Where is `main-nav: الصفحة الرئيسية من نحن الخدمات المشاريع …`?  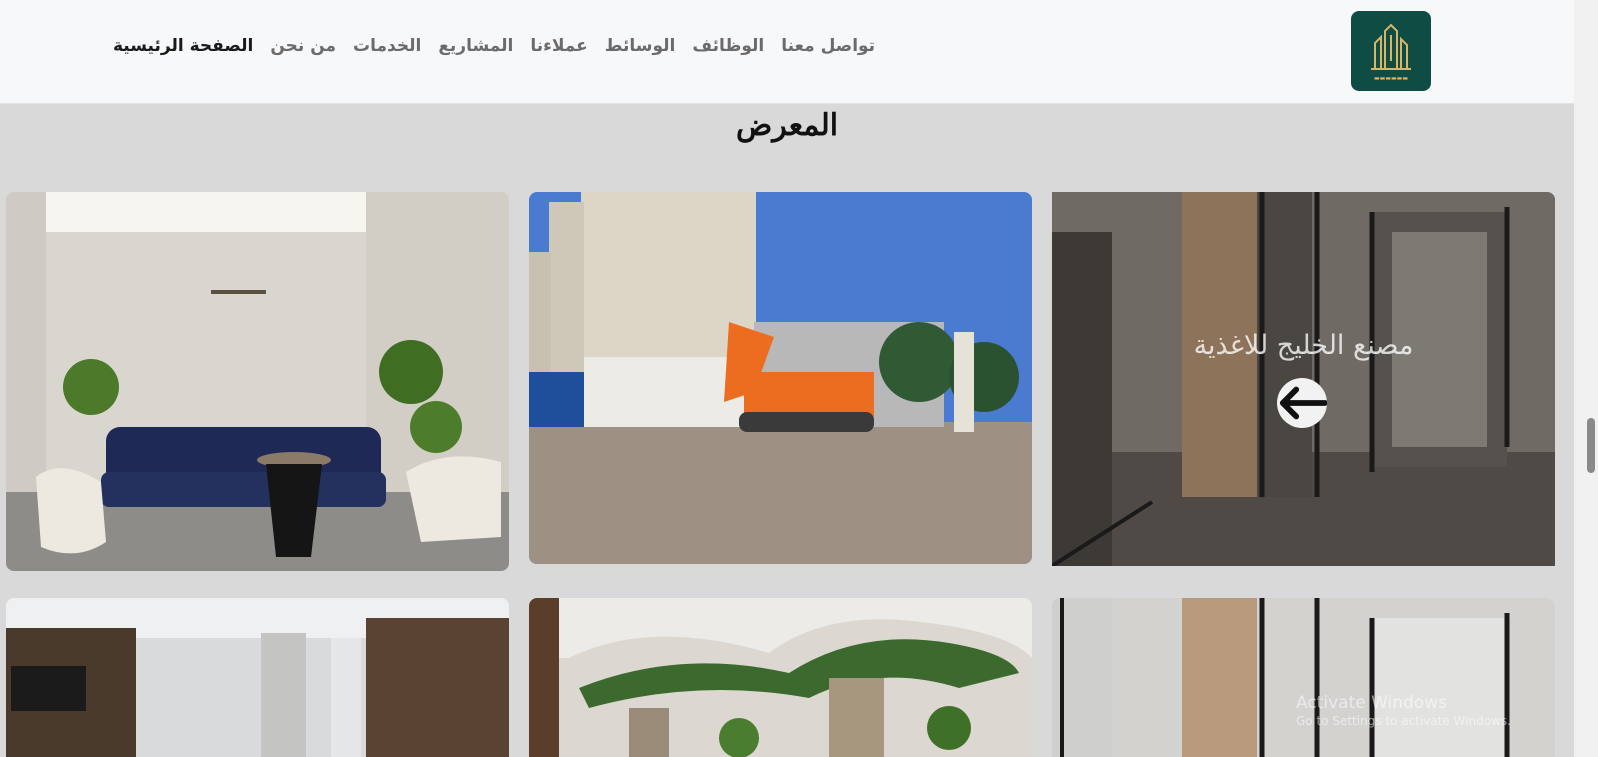 main-nav: الصفحة الرئيسية من نحن الخدمات المشاريع … is located at coordinates (494, 46).